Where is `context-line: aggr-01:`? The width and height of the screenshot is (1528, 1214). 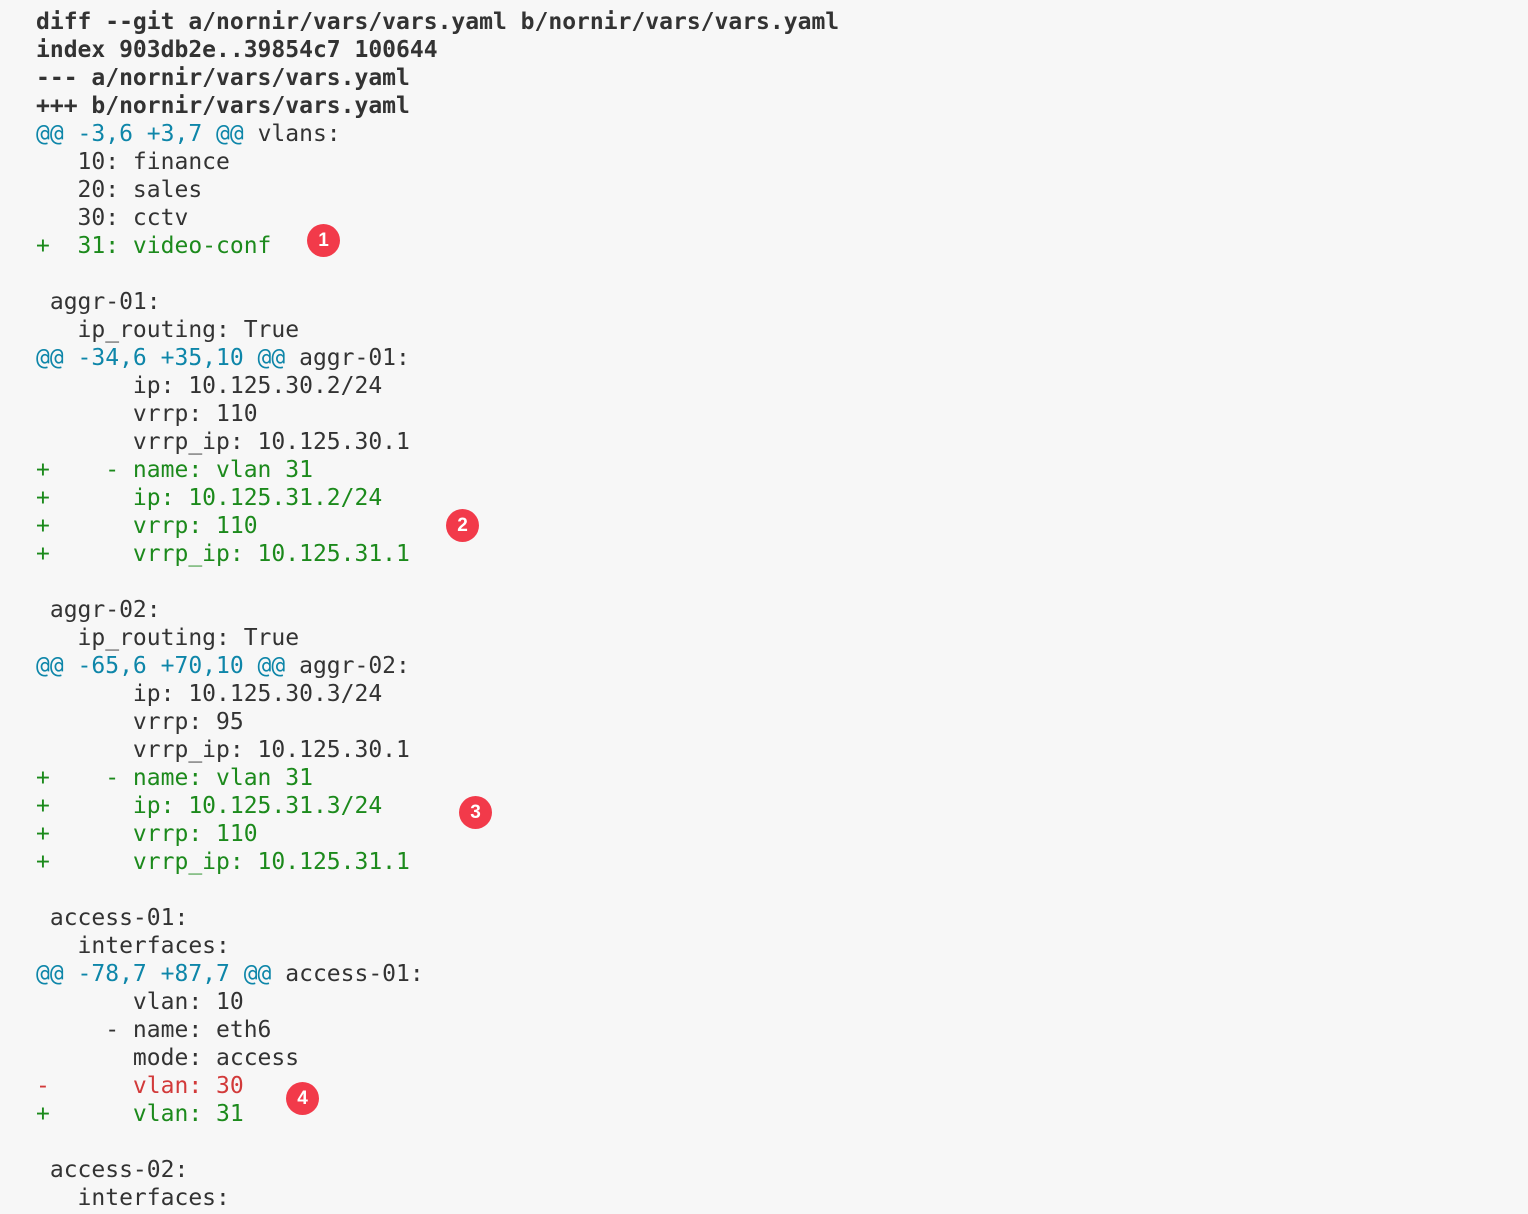 context-line: aggr-01: is located at coordinates (98, 302).